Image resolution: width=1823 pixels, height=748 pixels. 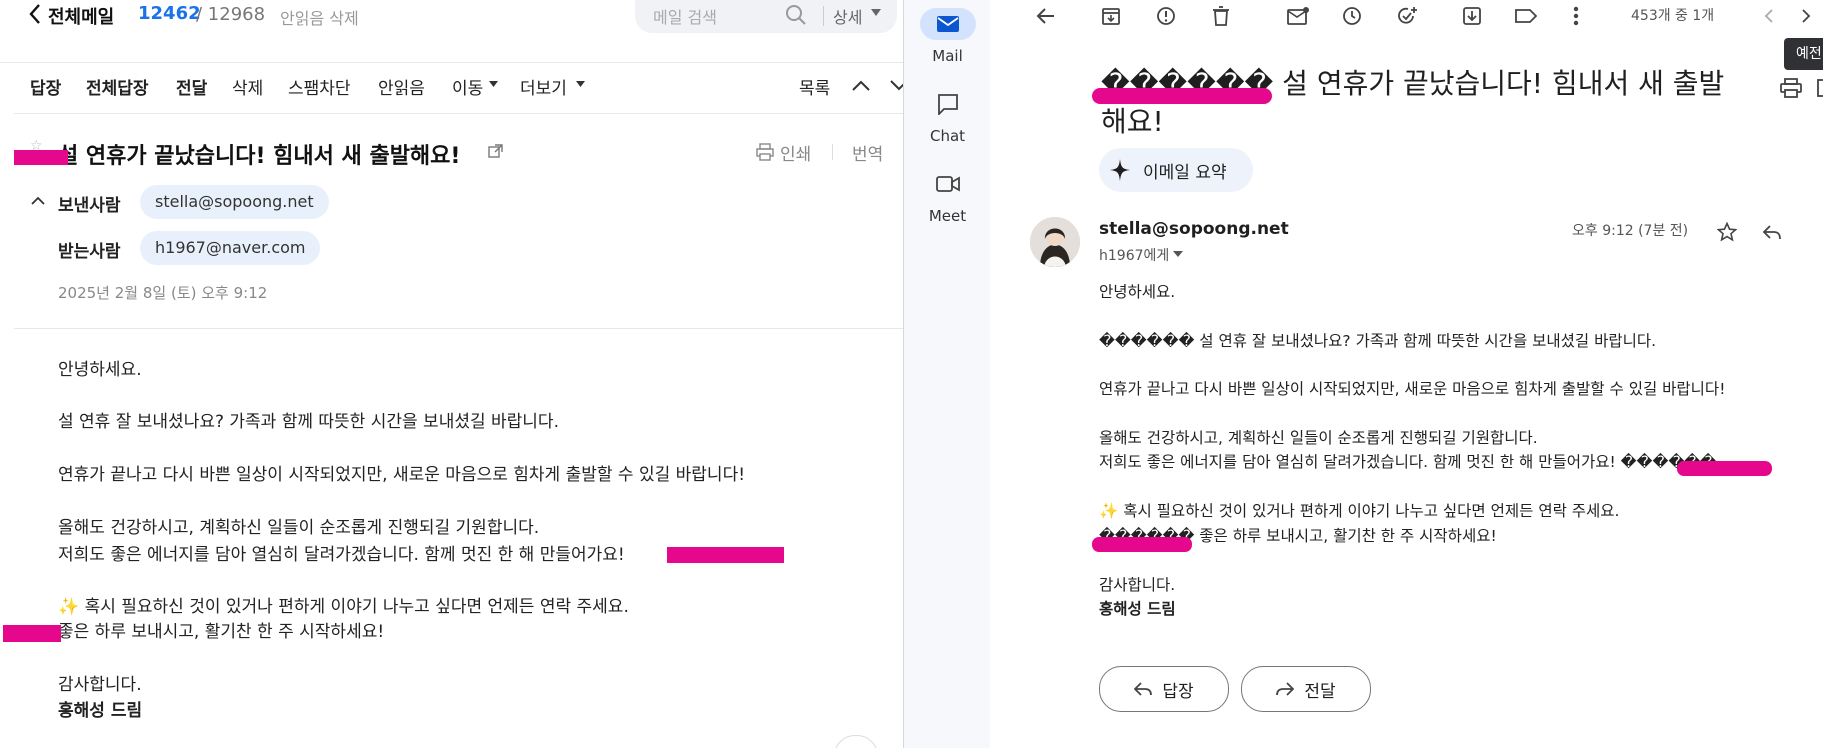 What do you see at coordinates (580, 84) in the screenshot?
I see `more-caret-icon` at bounding box center [580, 84].